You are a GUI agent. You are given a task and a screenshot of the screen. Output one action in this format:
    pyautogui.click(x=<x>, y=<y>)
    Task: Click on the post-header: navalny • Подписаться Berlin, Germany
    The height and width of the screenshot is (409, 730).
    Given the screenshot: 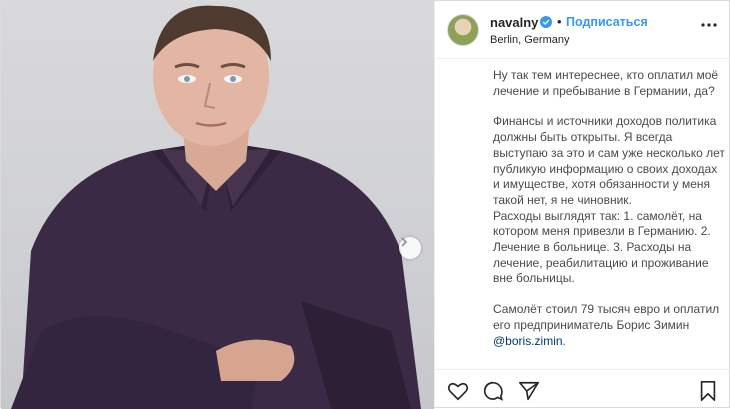 What is the action you would take?
    pyautogui.click(x=582, y=30)
    